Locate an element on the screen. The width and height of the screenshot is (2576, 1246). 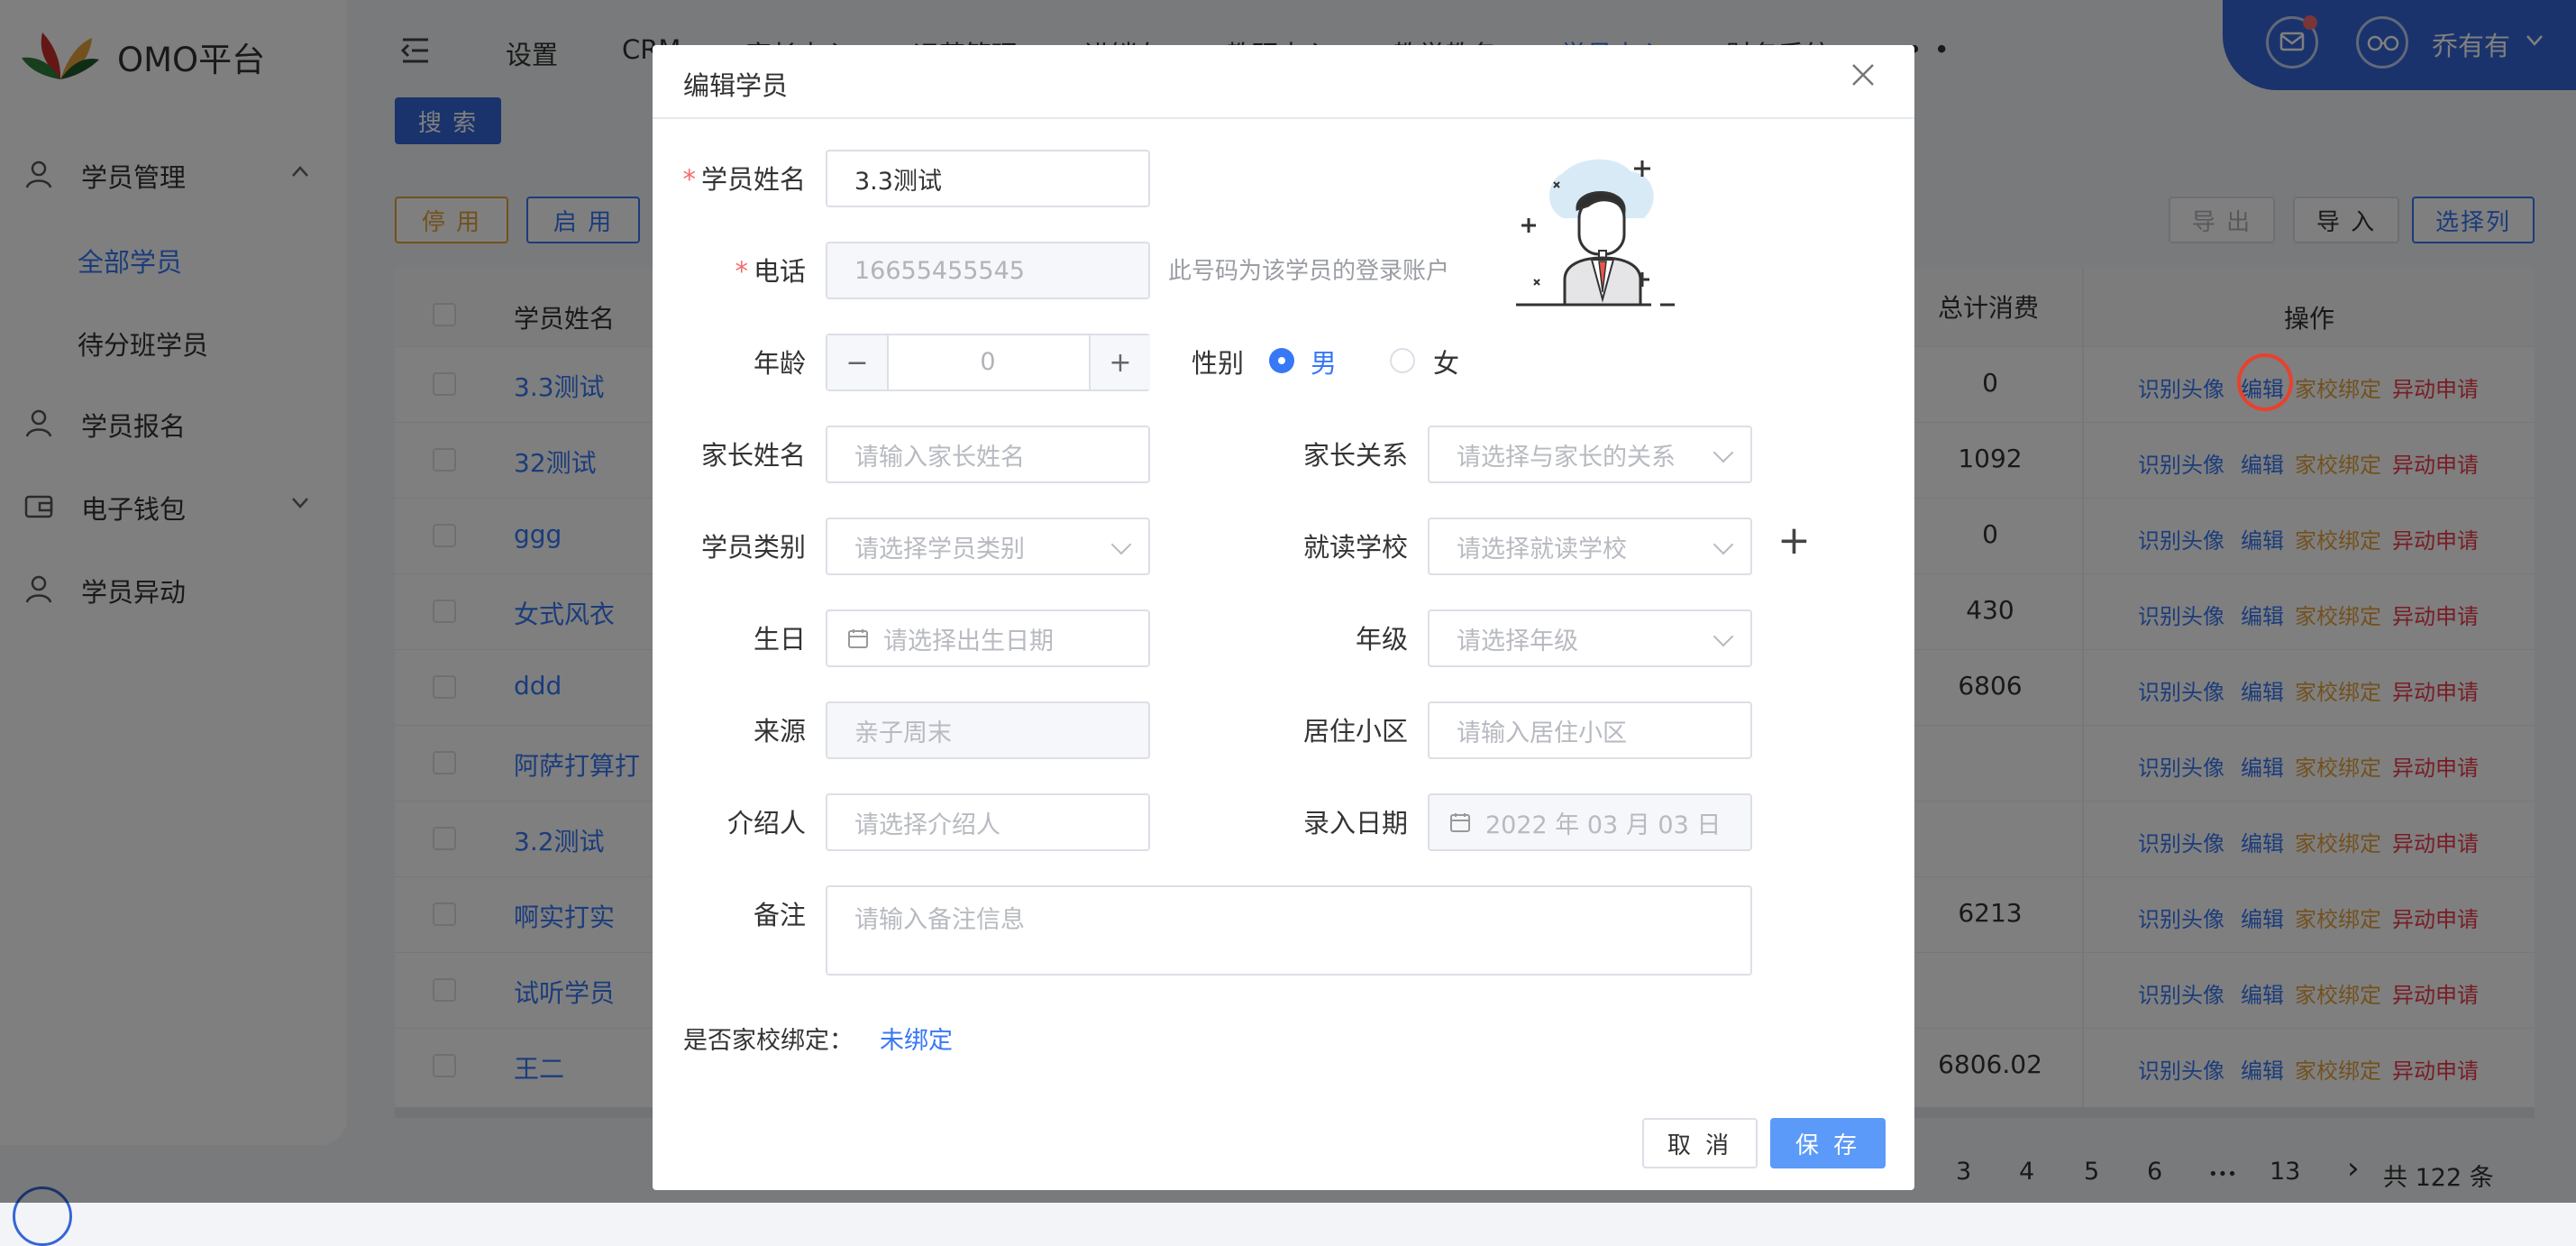
age-decrement-button: − is located at coordinates (858, 362).